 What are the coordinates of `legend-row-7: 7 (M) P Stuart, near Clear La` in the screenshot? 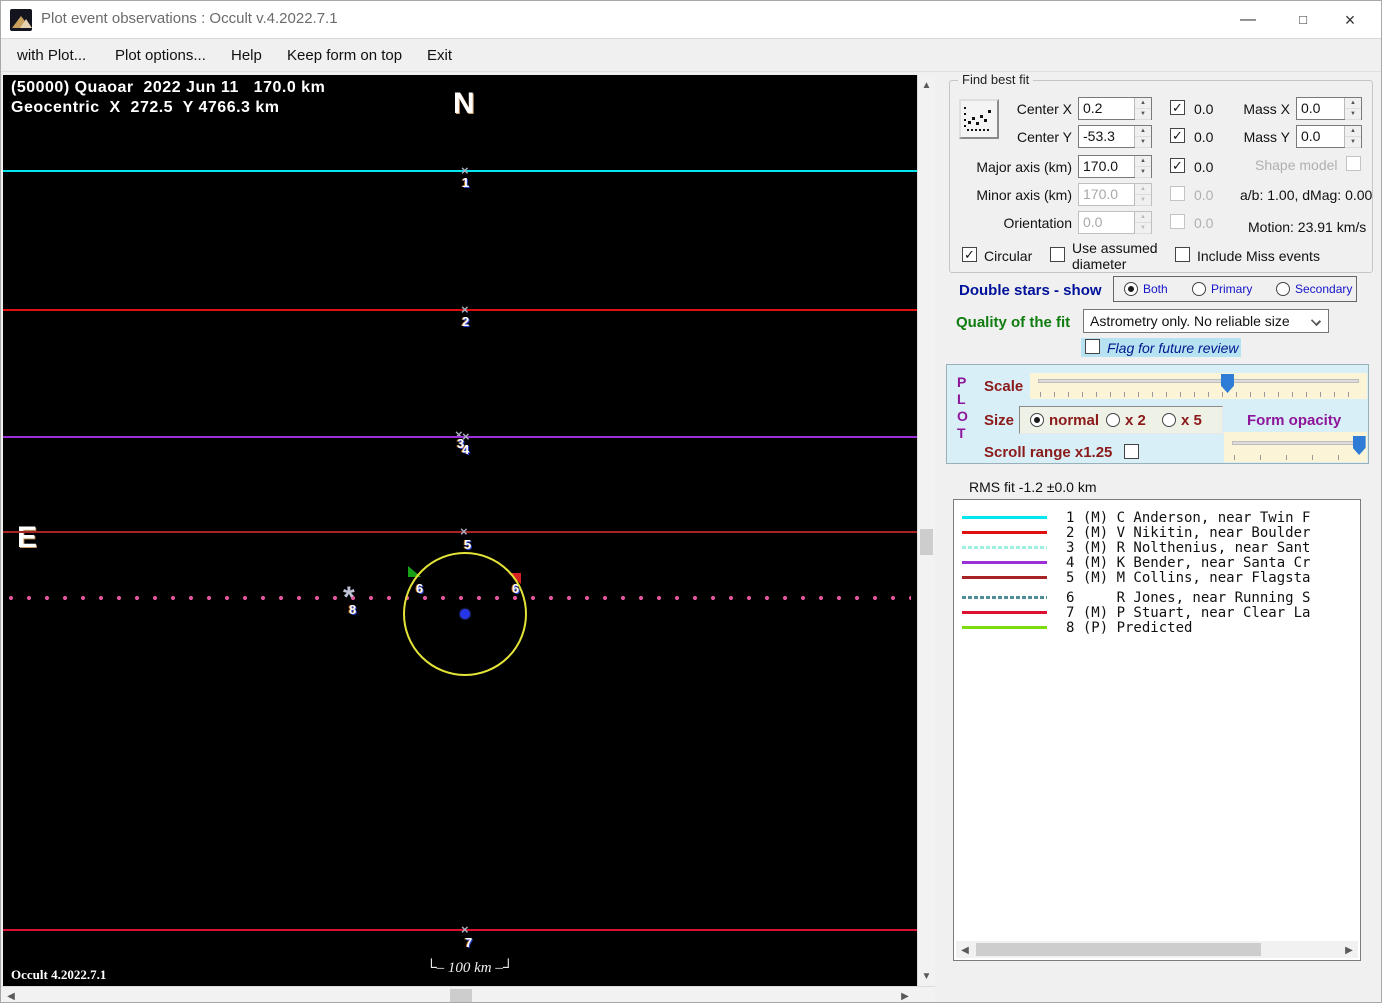 It's located at (1157, 613).